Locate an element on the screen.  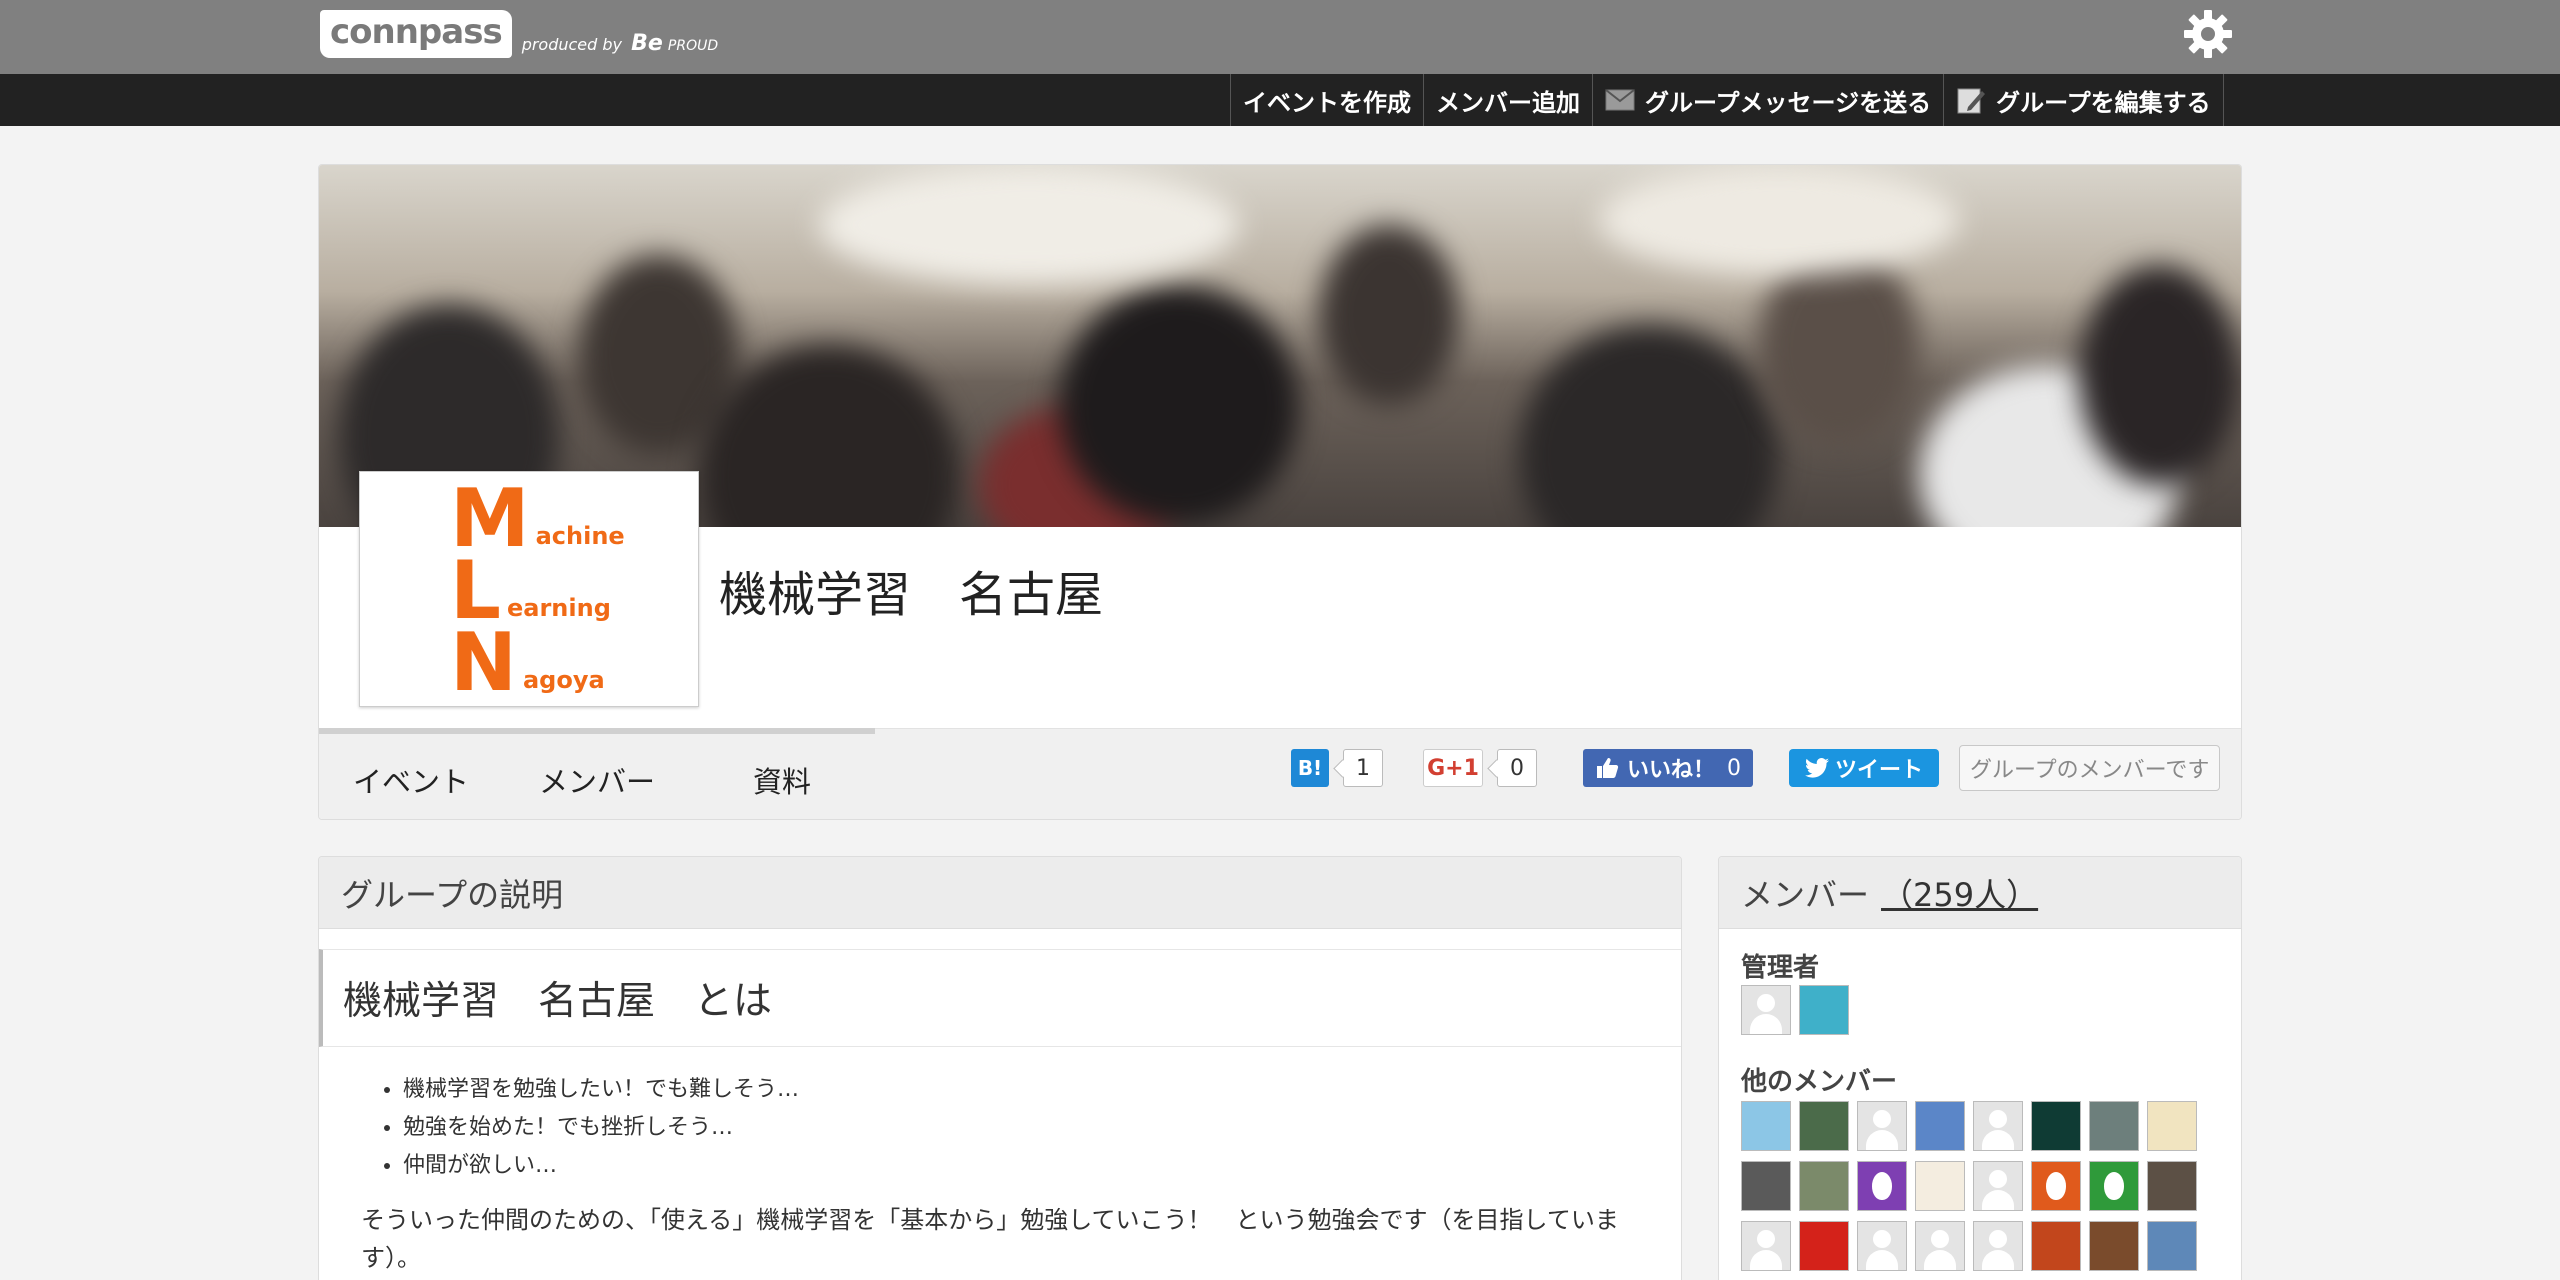
google-plus-button: G+1 is located at coordinates (1453, 768).